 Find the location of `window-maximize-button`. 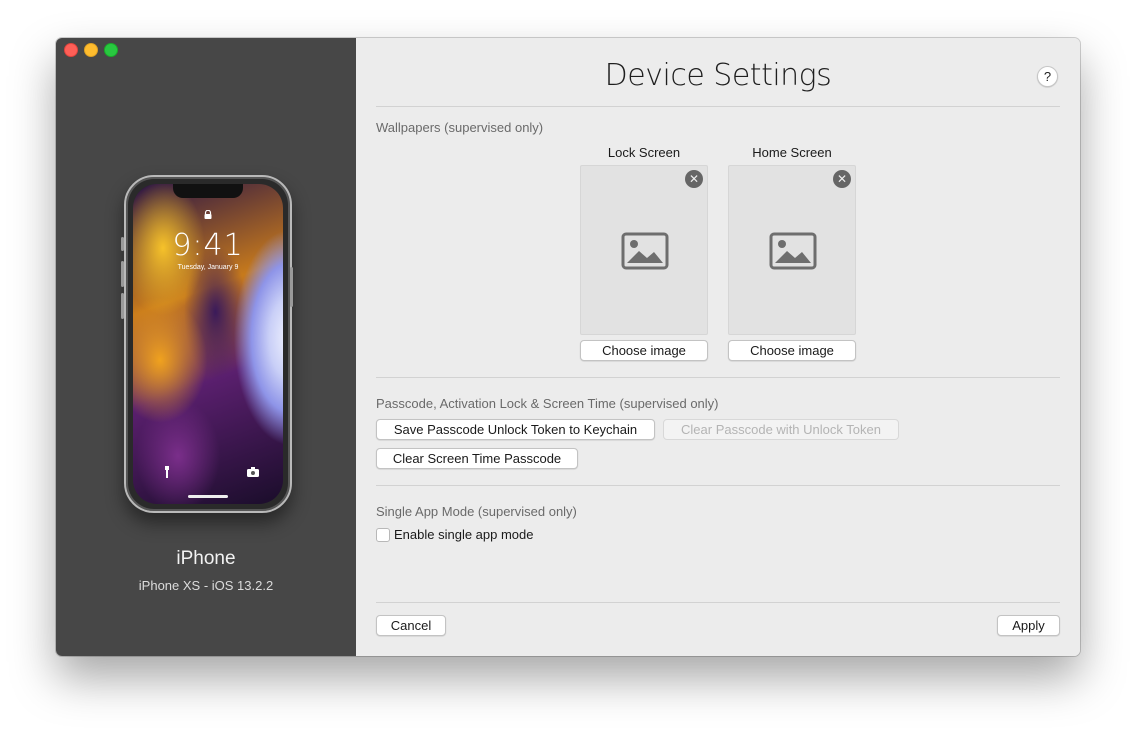

window-maximize-button is located at coordinates (111, 50).